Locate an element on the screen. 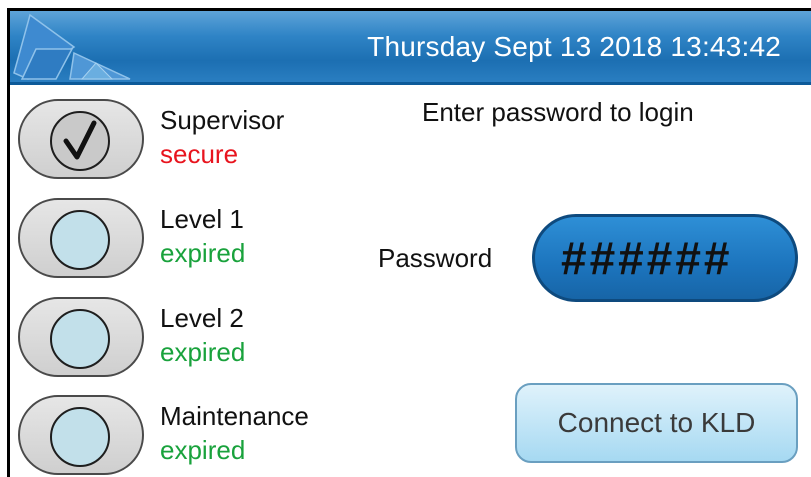  checkmark-icon is located at coordinates (80, 140).